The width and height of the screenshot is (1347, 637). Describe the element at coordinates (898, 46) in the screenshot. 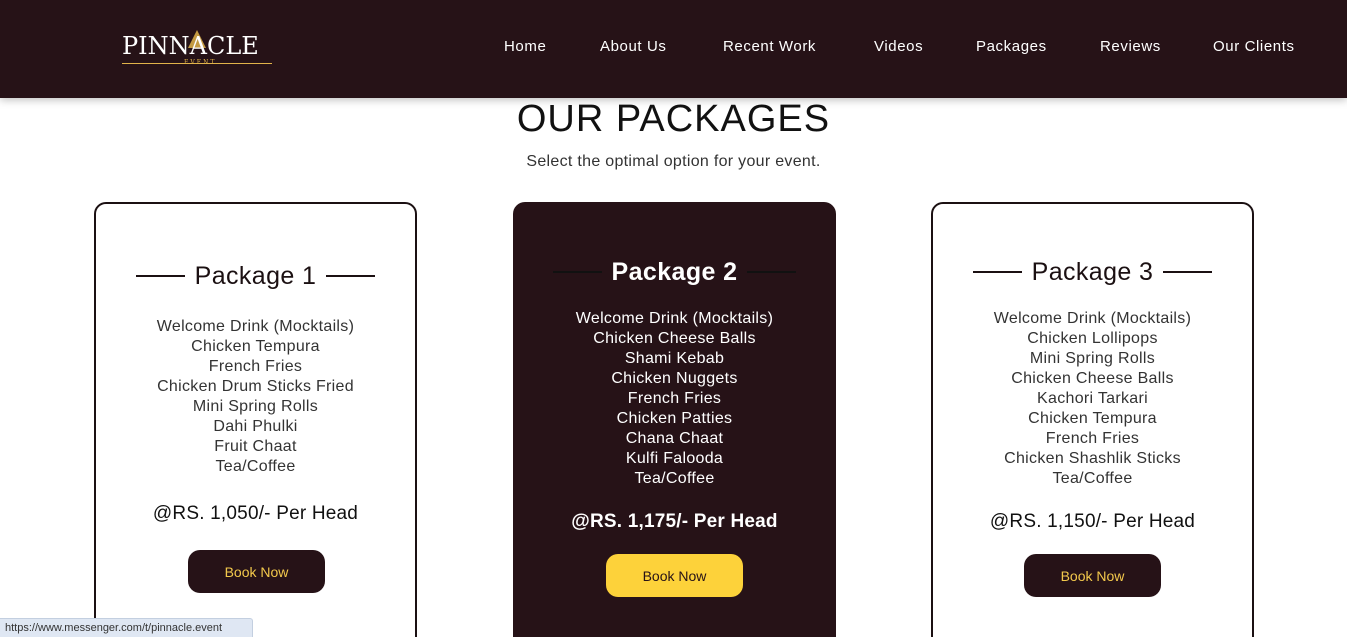

I see `nav-videos: Videos` at that location.